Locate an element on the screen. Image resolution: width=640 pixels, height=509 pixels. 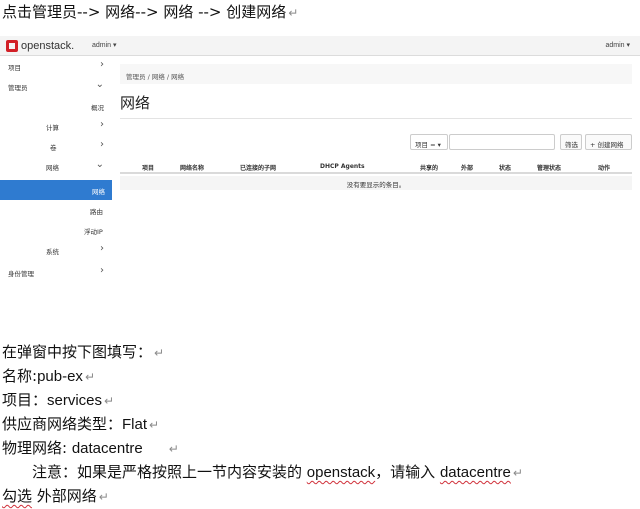
sidebar-item-label: 身份管理 is located at coordinates (21, 274).